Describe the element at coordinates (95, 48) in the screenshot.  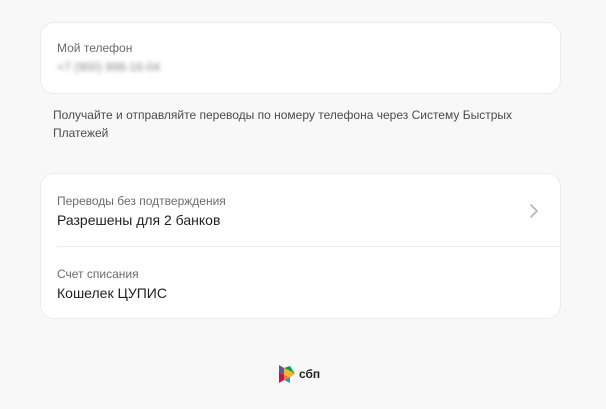
I see `phone-caption: Мой телефон` at that location.